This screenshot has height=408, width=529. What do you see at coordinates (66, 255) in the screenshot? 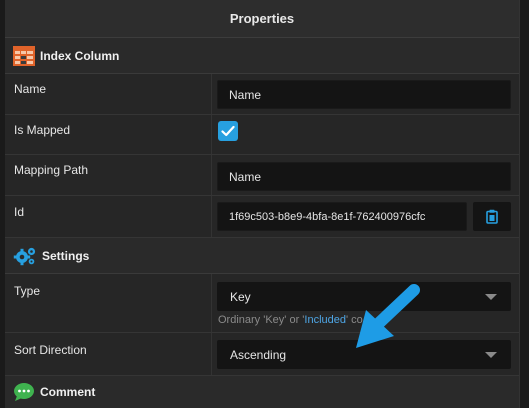
I see `section-title: Settings` at bounding box center [66, 255].